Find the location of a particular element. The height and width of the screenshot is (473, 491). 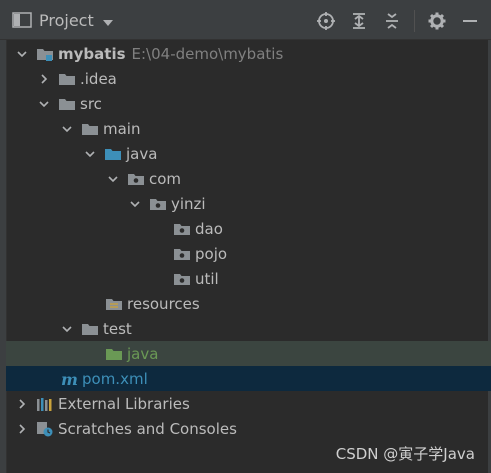

tree-label: src is located at coordinates (91, 103).